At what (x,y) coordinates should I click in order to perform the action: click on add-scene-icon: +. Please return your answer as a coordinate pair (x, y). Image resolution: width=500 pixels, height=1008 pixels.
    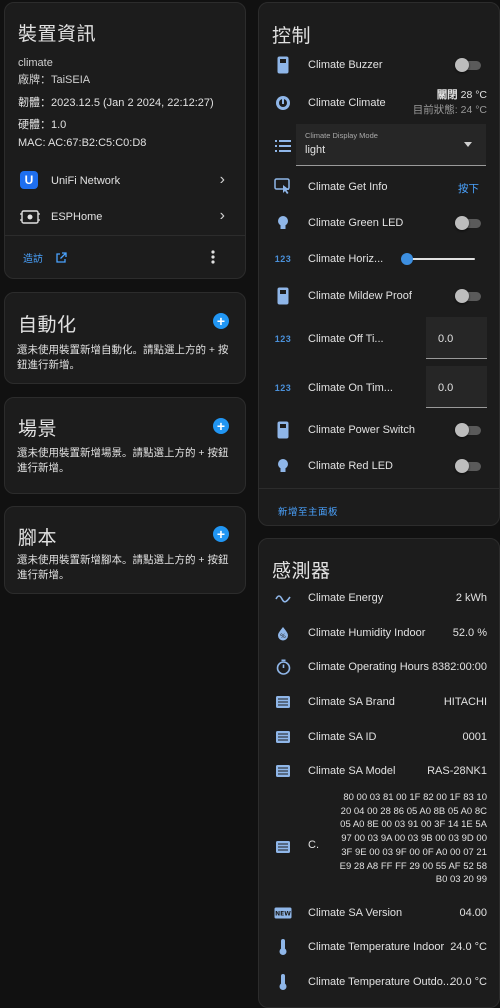
    Looking at the image, I should click on (221, 426).